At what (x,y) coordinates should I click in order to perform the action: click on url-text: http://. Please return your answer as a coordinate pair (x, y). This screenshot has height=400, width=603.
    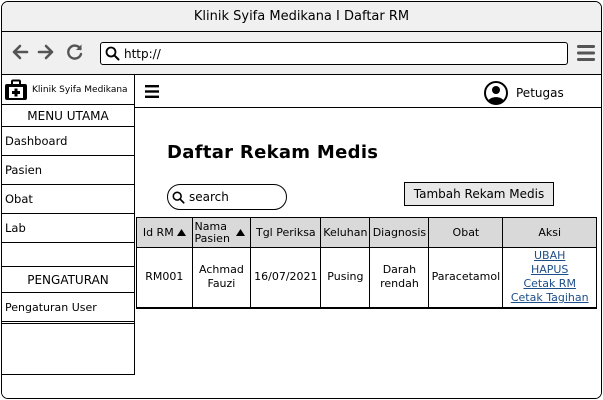
    Looking at the image, I should click on (142, 53).